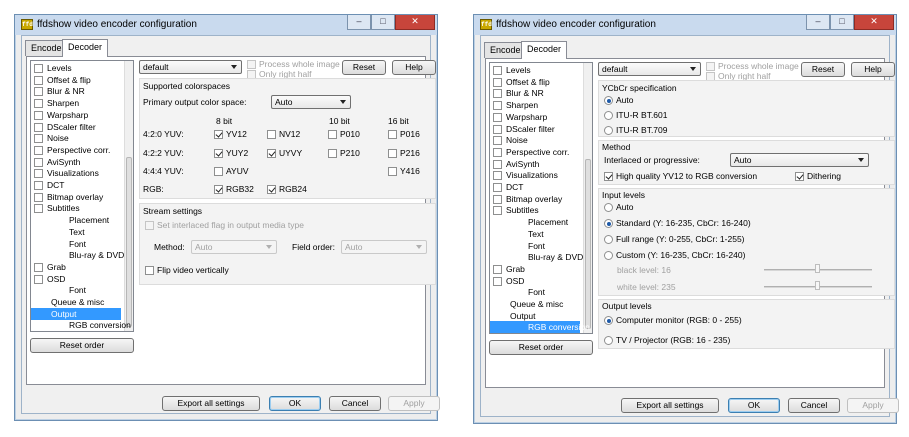 Image resolution: width=909 pixels, height=437 pixels. I want to click on ycbcr-709-radio, so click(608, 130).